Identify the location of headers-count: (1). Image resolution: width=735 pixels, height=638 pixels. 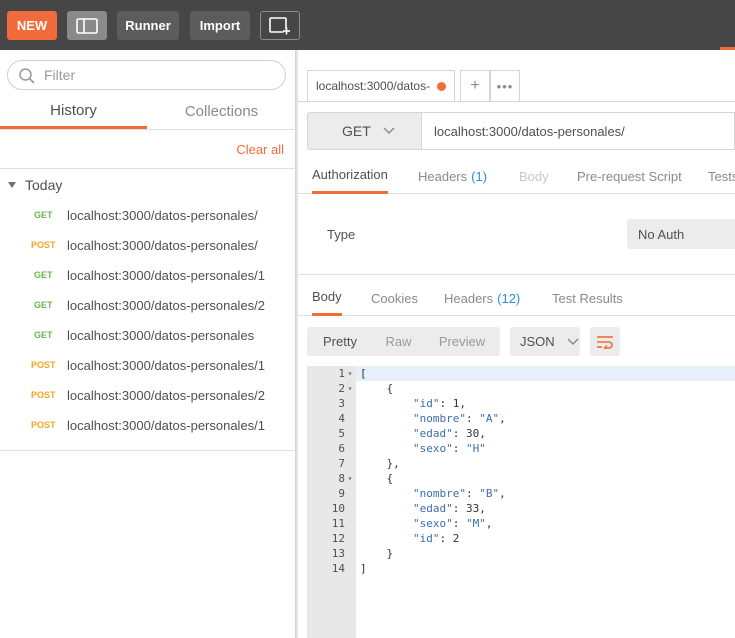
(479, 176).